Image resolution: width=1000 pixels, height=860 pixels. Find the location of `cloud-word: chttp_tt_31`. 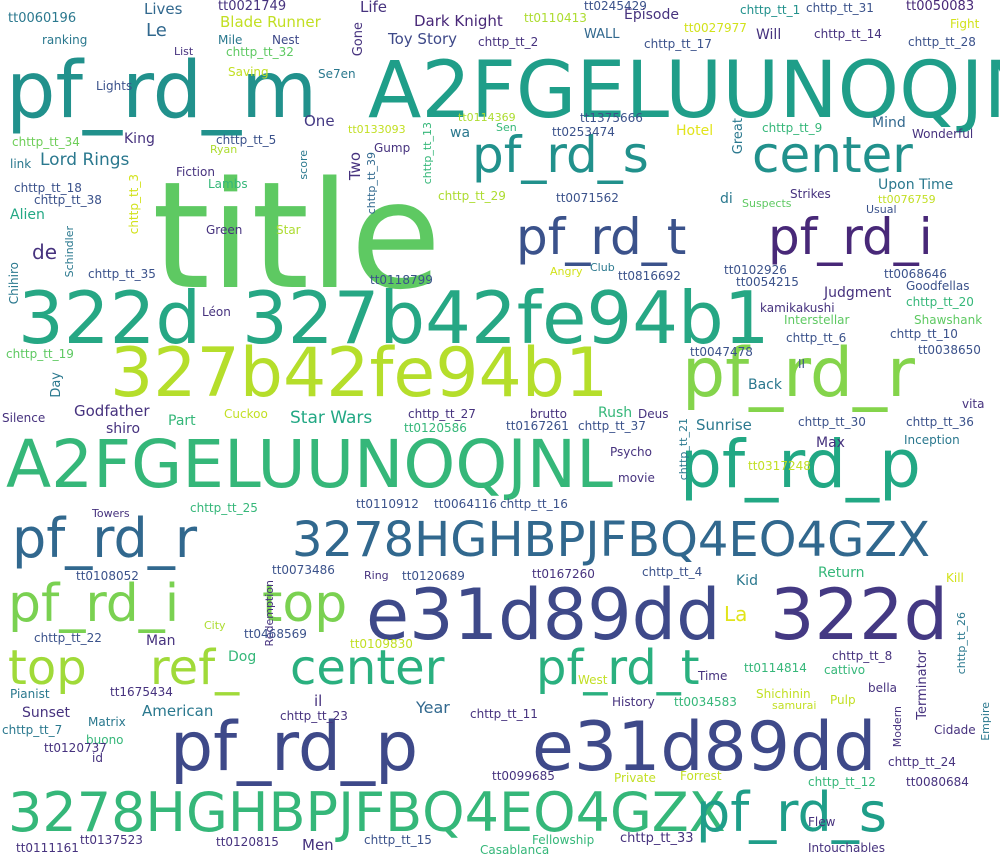

cloud-word: chttp_tt_31 is located at coordinates (840, 8).